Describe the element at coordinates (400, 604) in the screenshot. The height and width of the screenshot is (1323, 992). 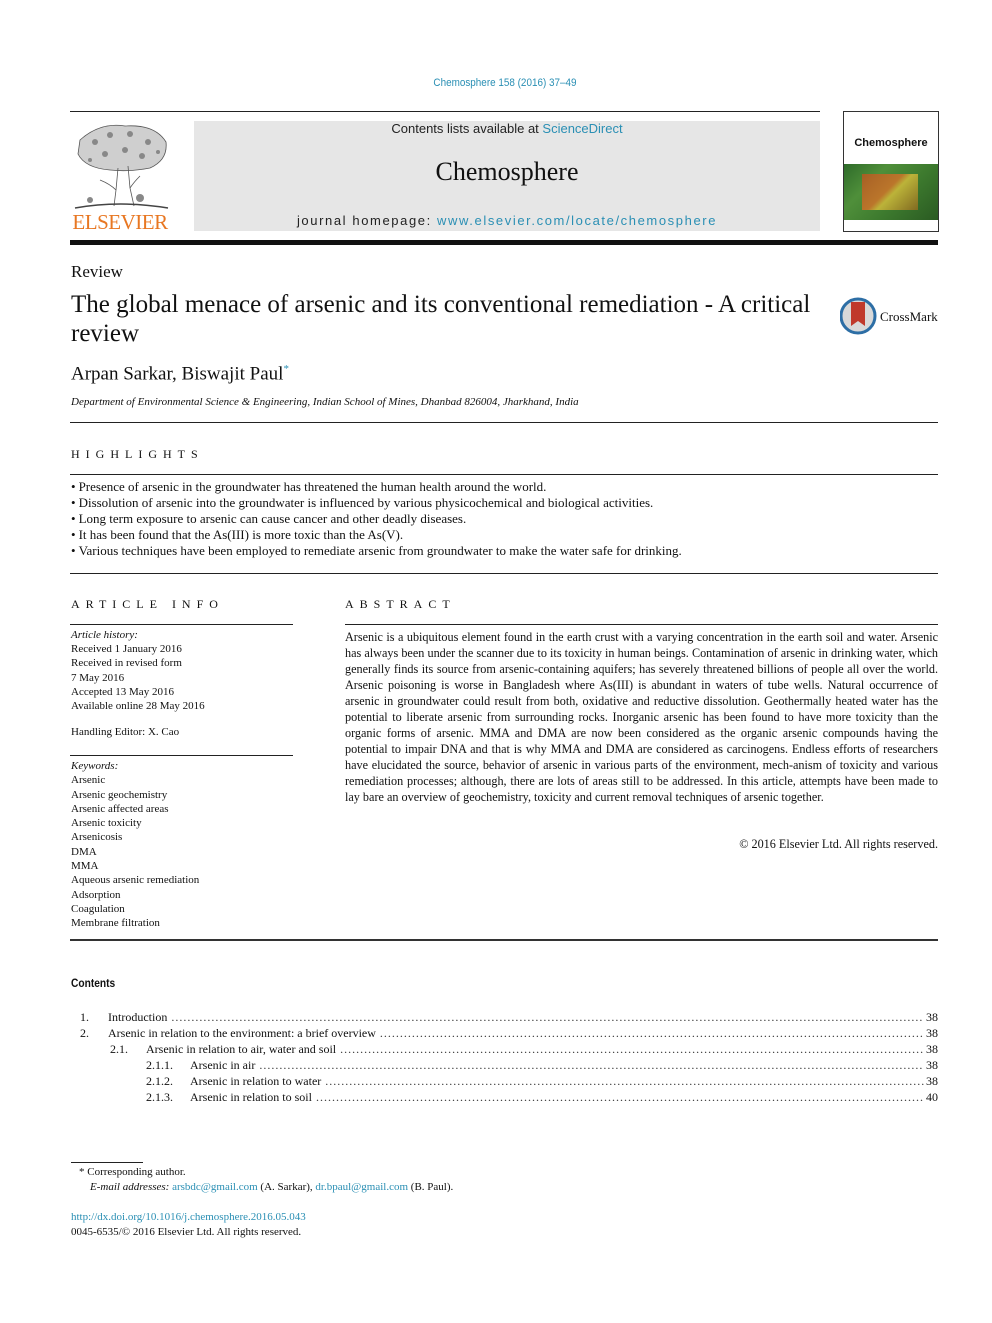
I see `abstract-heading: ABSTRACT` at that location.